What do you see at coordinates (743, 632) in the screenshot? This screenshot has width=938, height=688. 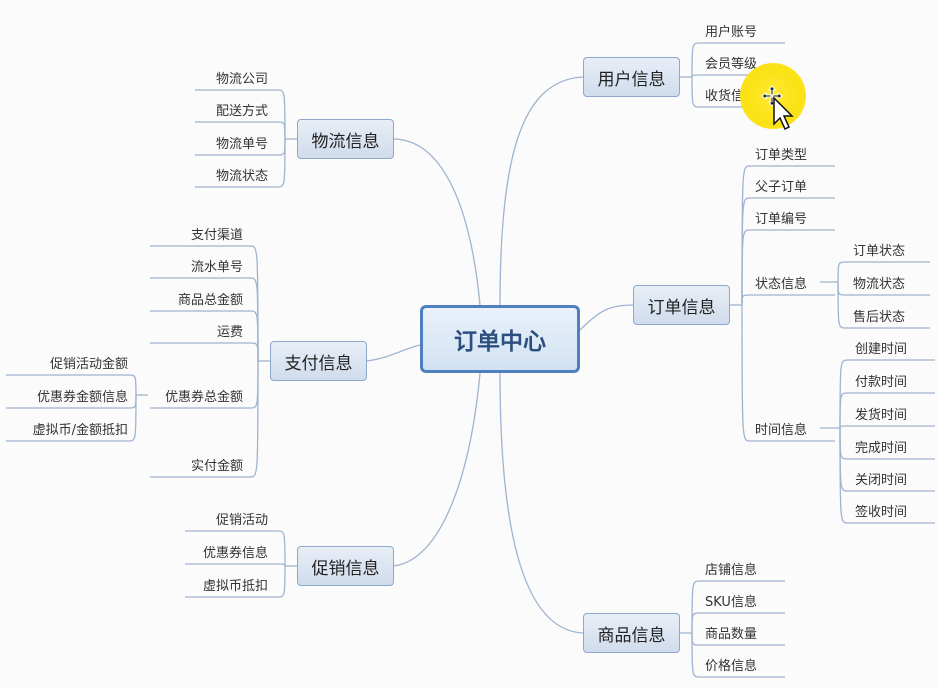 I see `leaf-goods-quantity: 商品数量` at bounding box center [743, 632].